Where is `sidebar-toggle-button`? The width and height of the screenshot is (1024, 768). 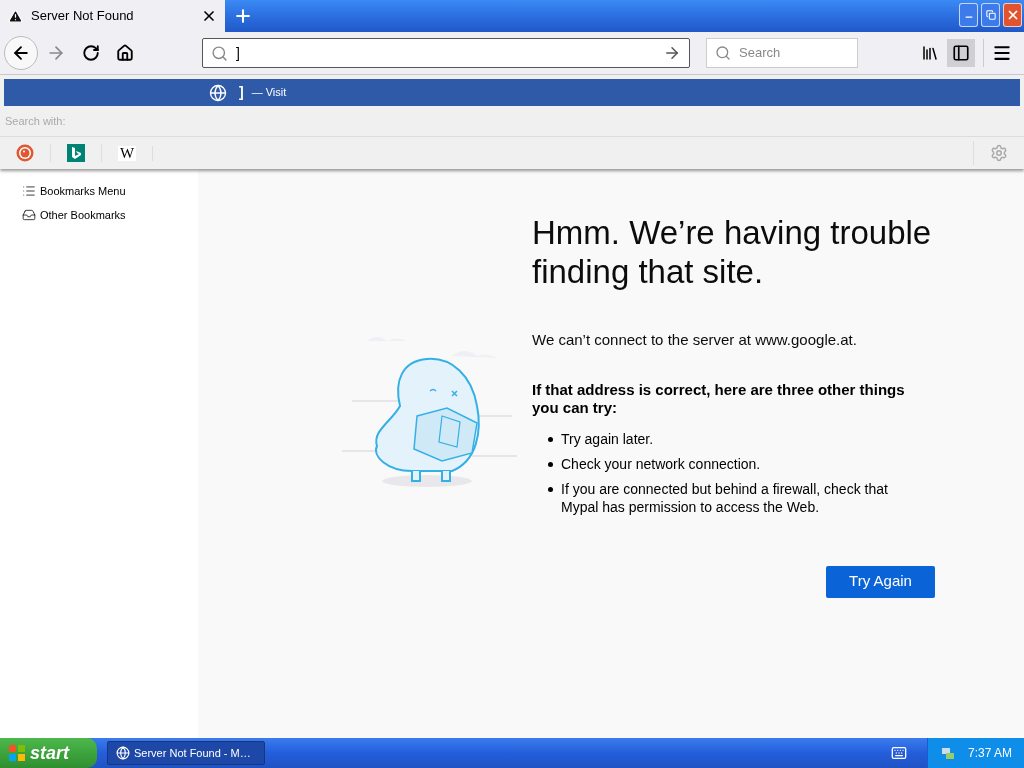
sidebar-toggle-button is located at coordinates (961, 53).